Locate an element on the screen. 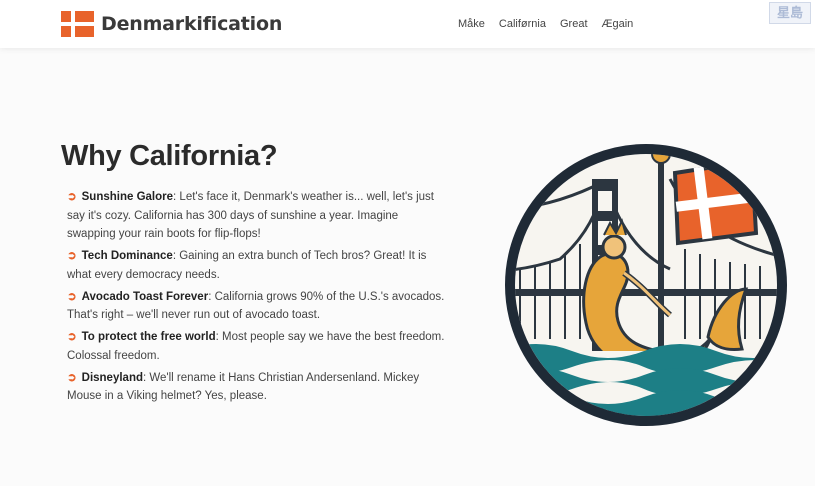 The height and width of the screenshot is (486, 815). reason-title: Avocado Toast Forever is located at coordinates (145, 296).